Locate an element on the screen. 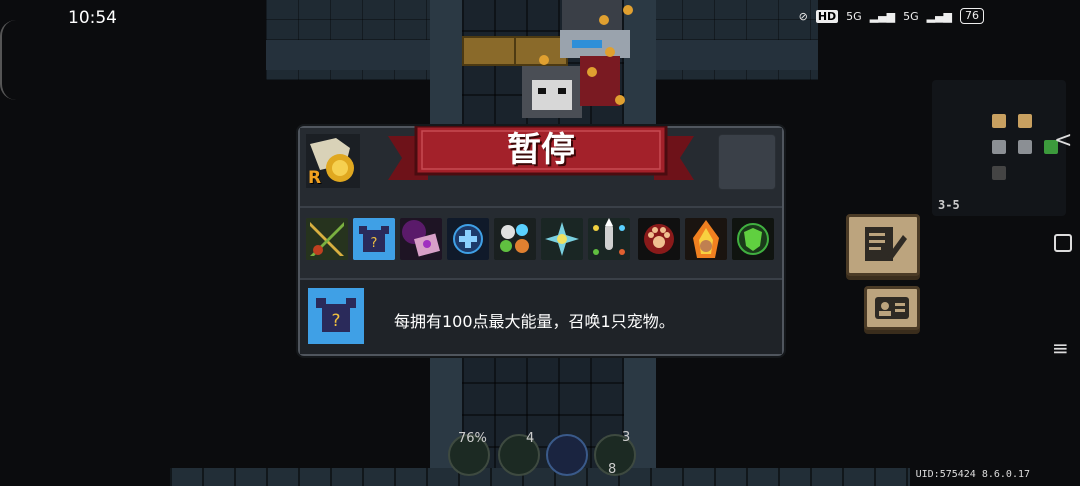 This screenshot has height=486, width=1080. uid-version: UID:575424 8.6.0.17 is located at coordinates (972, 474).